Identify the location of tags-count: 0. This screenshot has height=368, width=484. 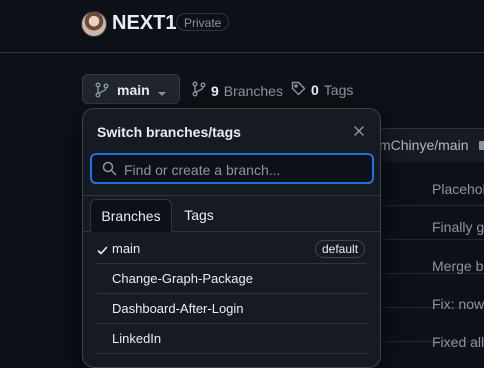
(315, 90).